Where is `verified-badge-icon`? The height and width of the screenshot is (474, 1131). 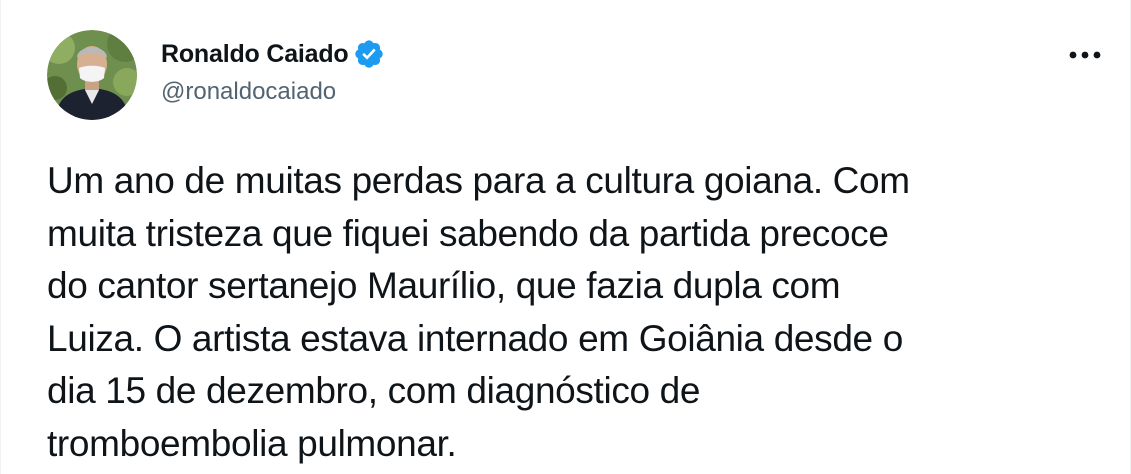 verified-badge-icon is located at coordinates (369, 54).